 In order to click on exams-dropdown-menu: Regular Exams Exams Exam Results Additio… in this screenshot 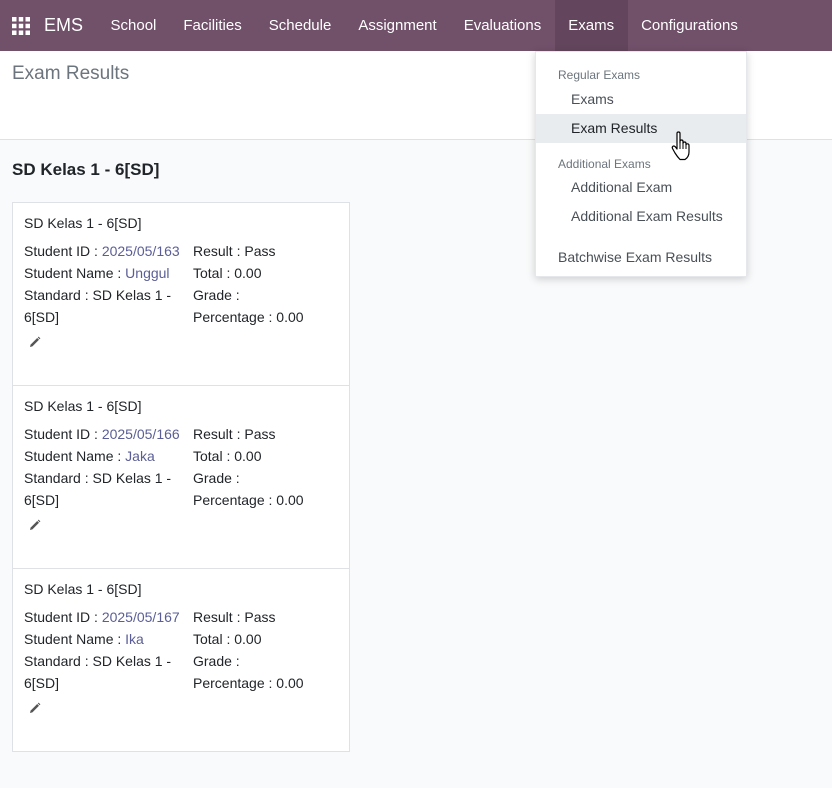, I will do `click(641, 164)`.